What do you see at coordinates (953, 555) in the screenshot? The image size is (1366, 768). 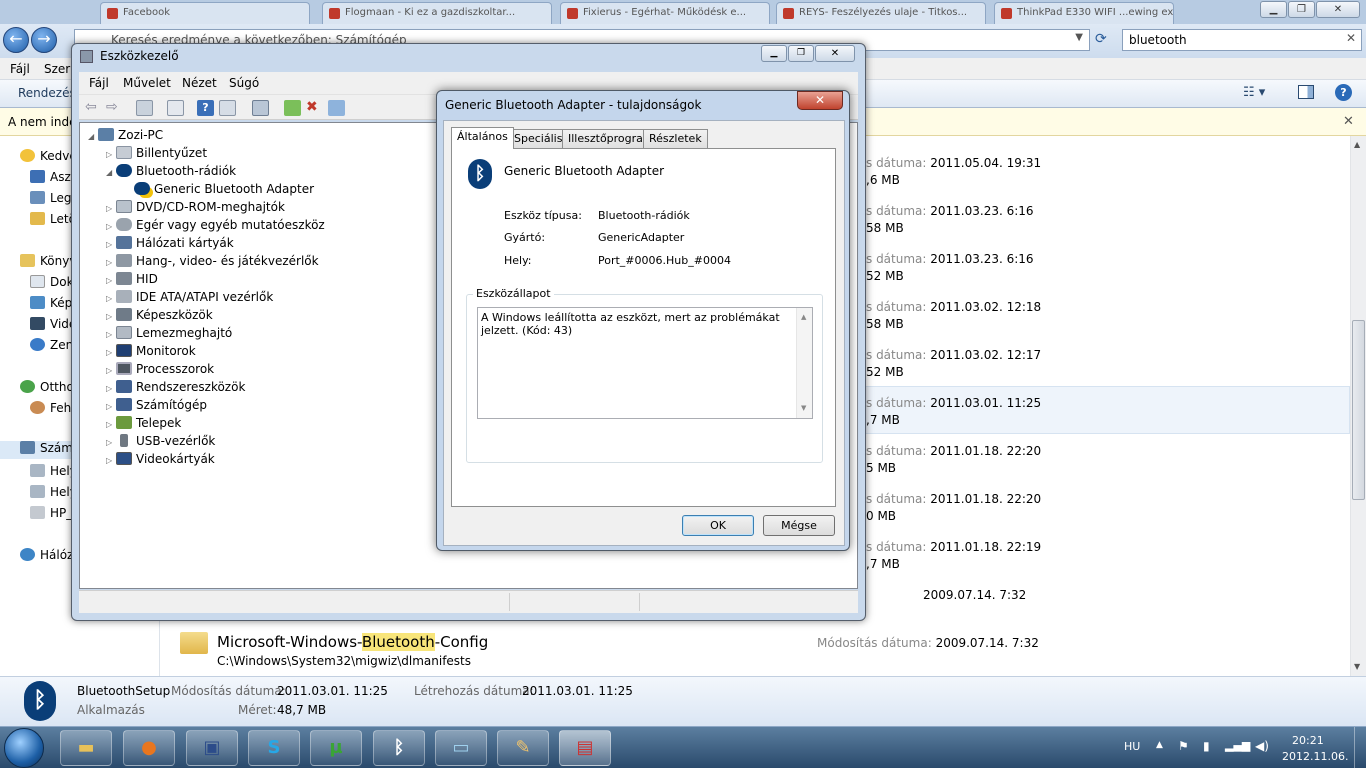 I see `result-item: s dátuma: 2011.01.18. 22:19,7 MB` at bounding box center [953, 555].